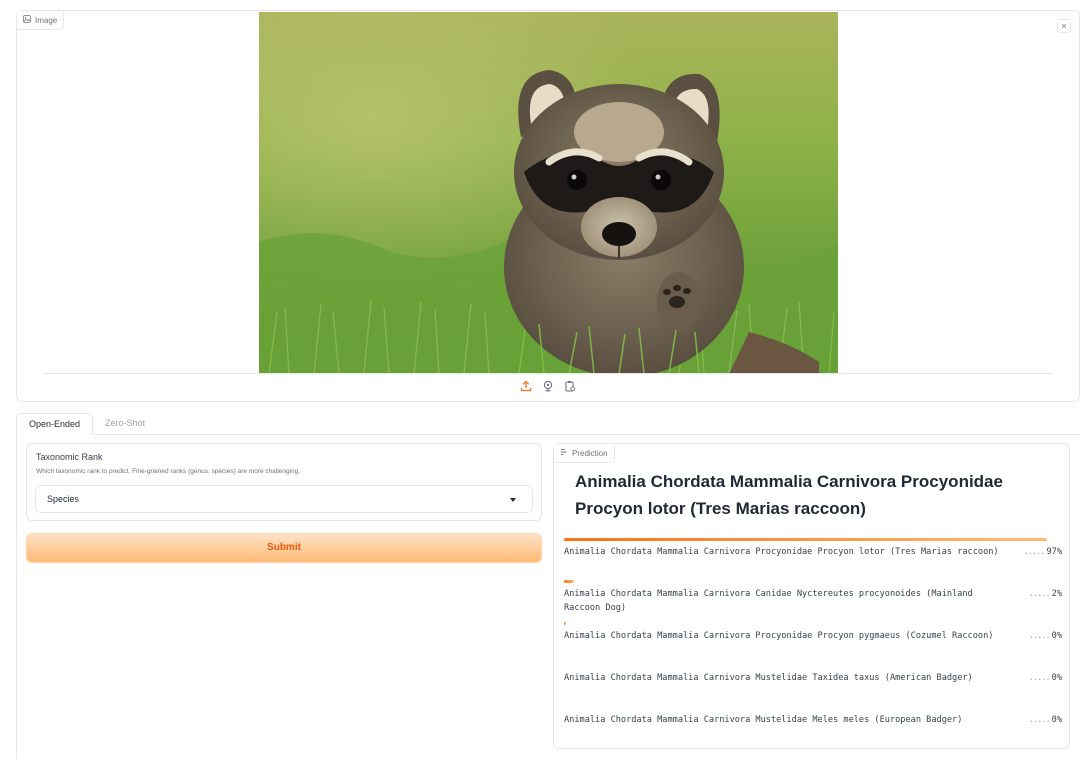  I want to click on tab-zero-shot: Zero-Shot, so click(125, 424).